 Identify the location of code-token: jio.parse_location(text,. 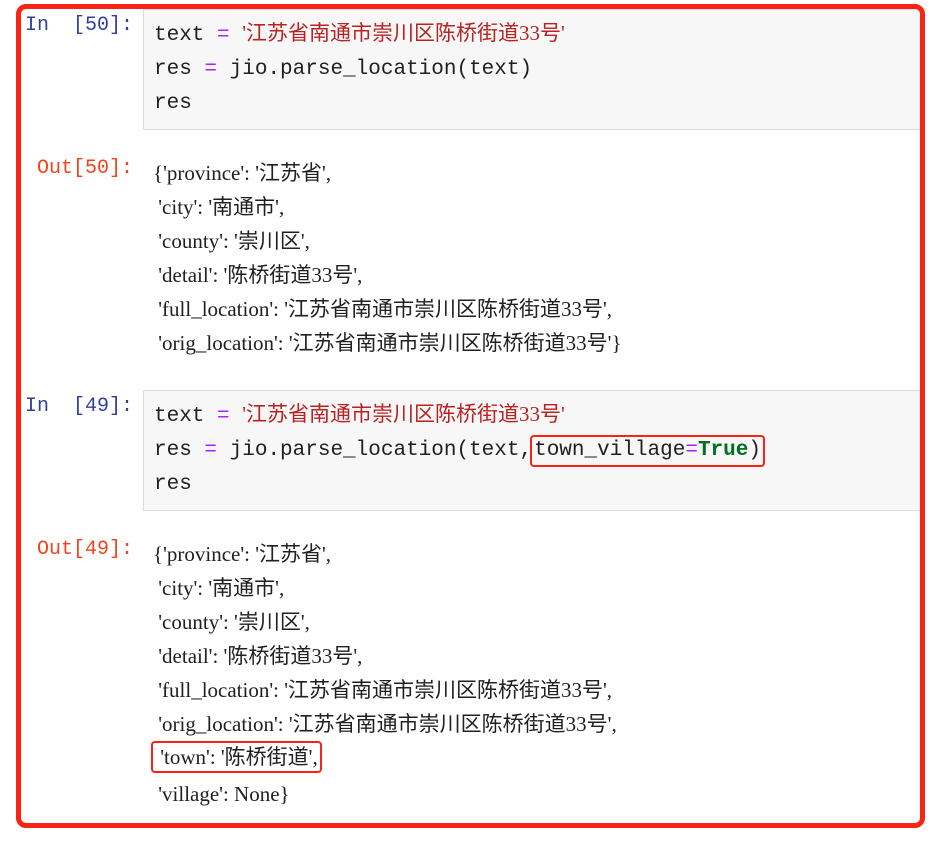
(381, 450).